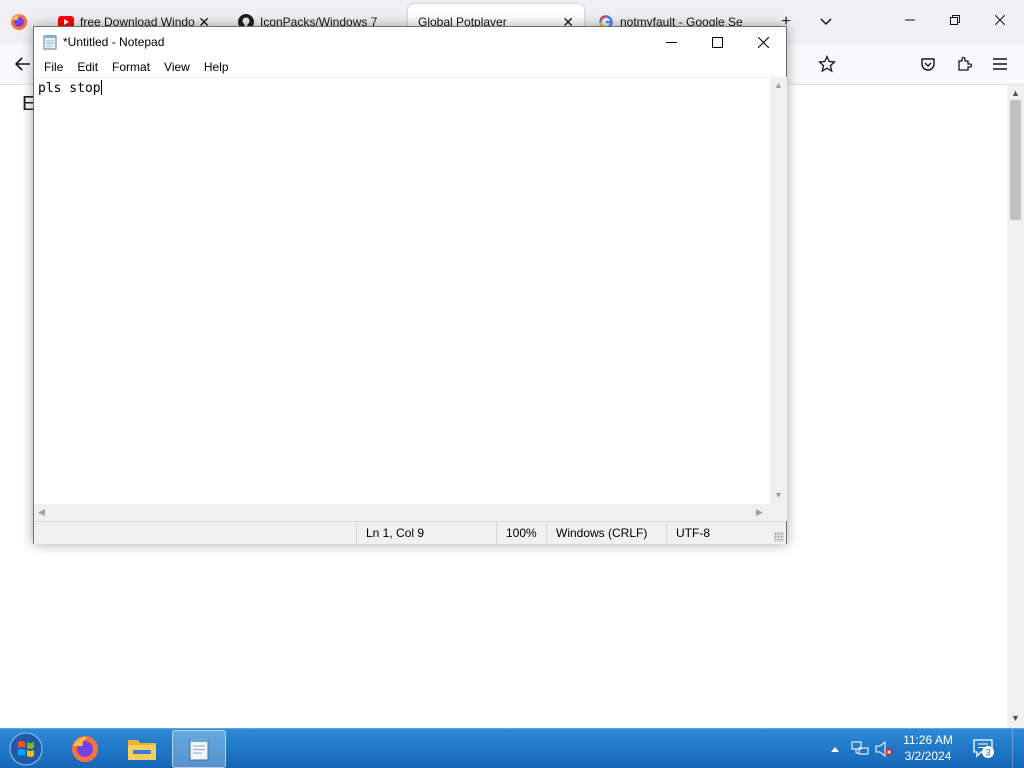 The width and height of the screenshot is (1024, 768). I want to click on editor-vertical-scrollbar: ▲ ▼, so click(778, 290).